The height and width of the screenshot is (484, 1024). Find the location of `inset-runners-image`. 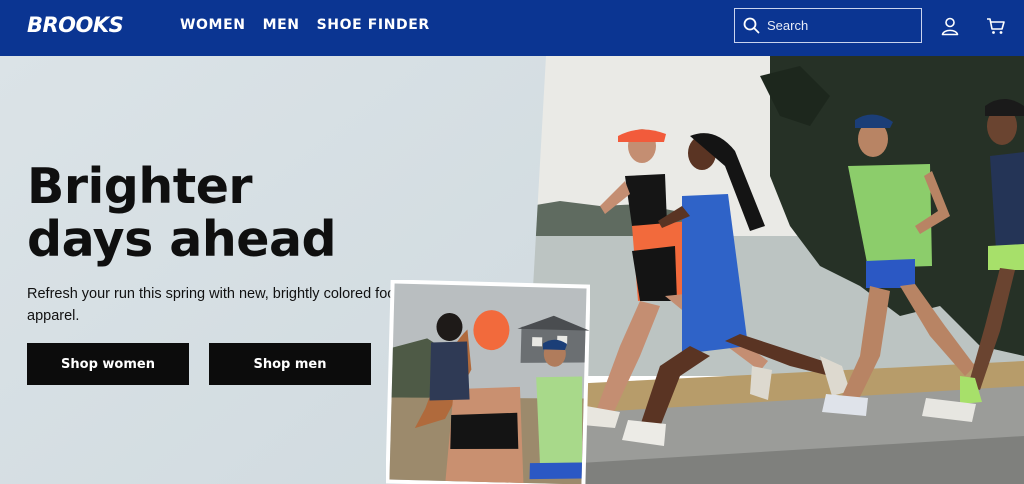

inset-runners-image is located at coordinates (488, 382).